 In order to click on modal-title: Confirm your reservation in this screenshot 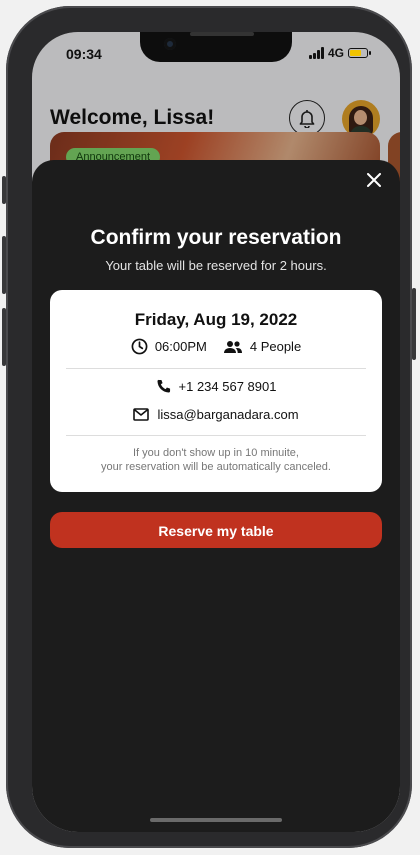, I will do `click(216, 237)`.